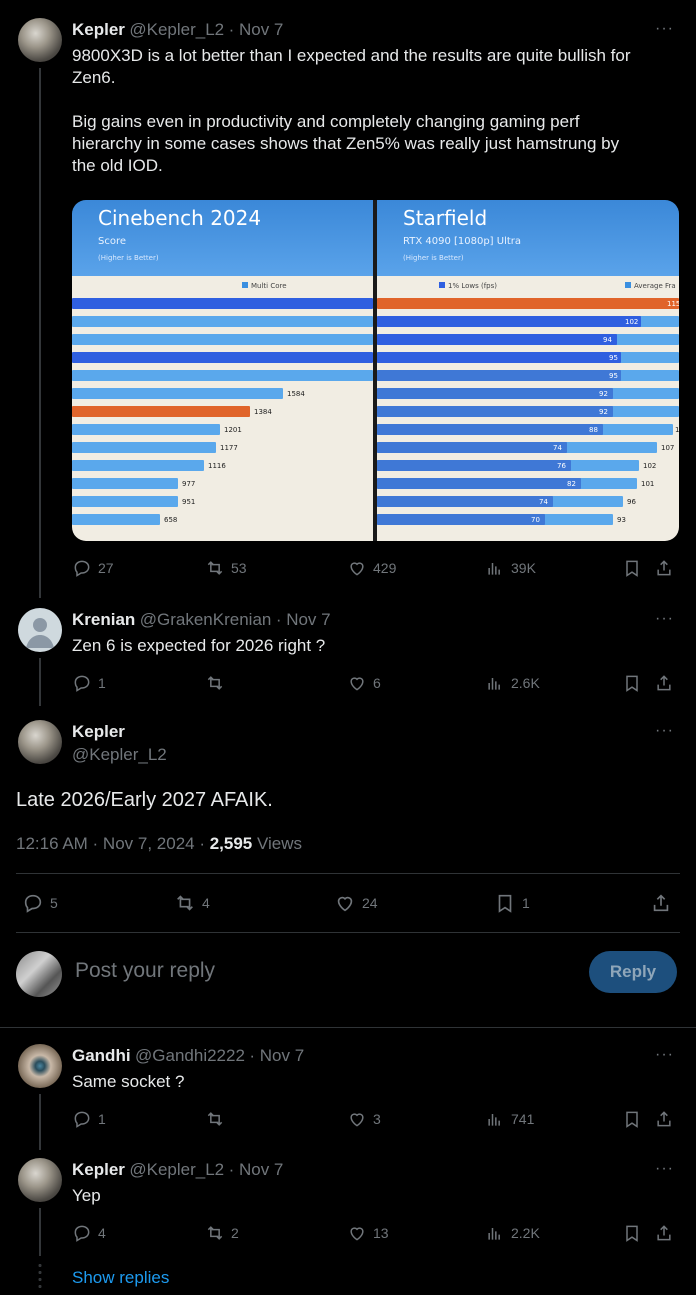 The width and height of the screenshot is (696, 1295). What do you see at coordinates (120, 1278) in the screenshot?
I see `show-replies-link: Show replies` at bounding box center [120, 1278].